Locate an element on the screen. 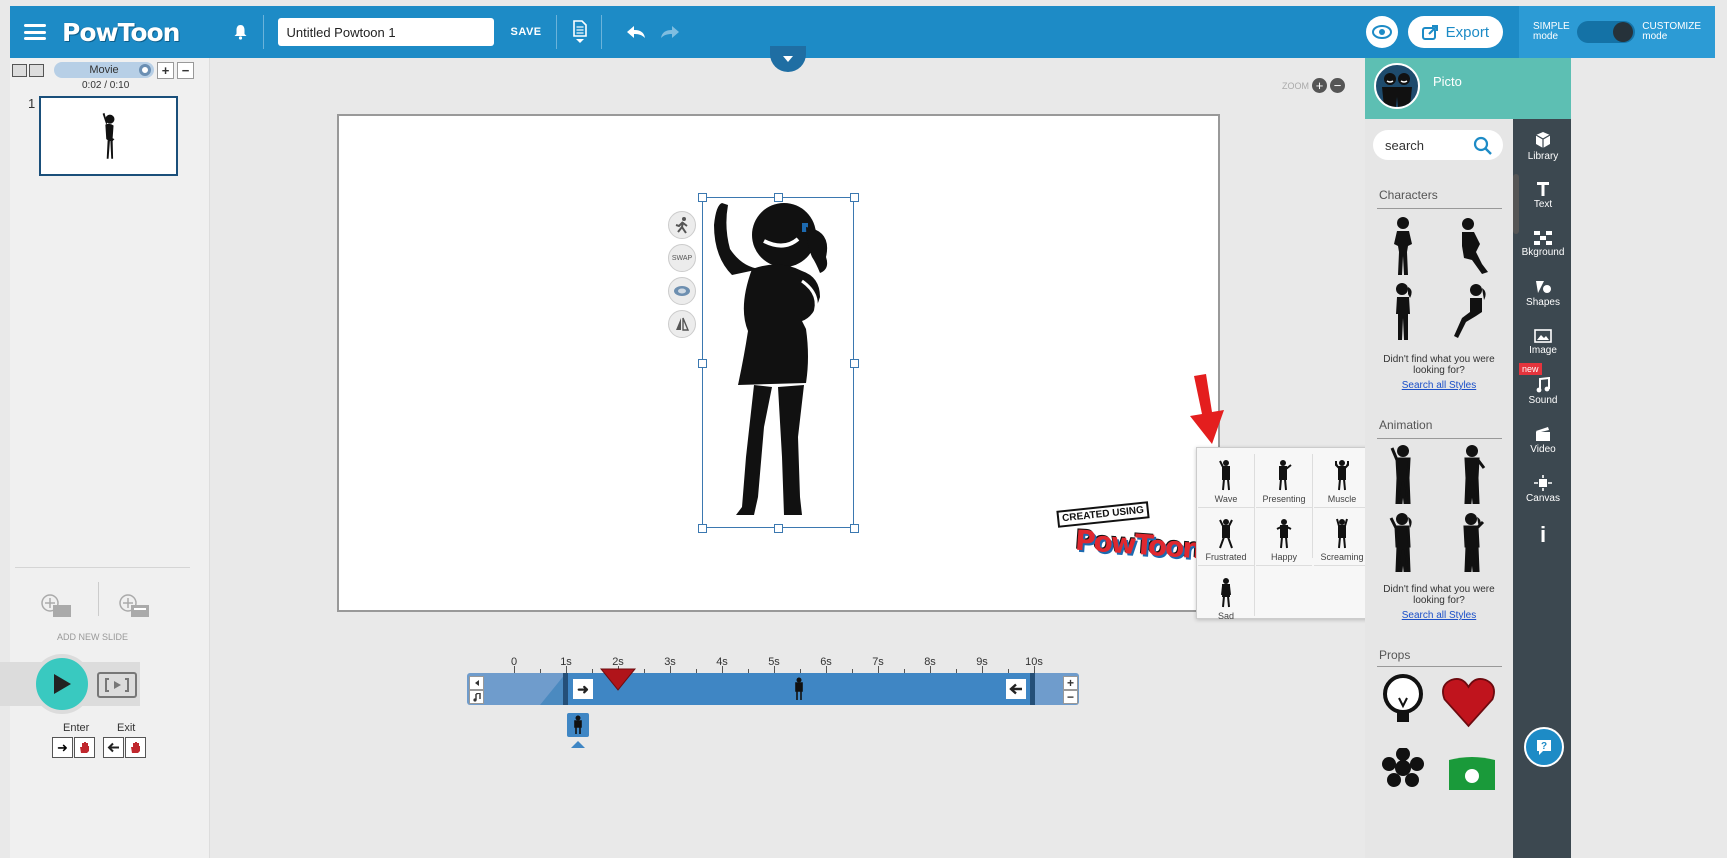  exit-hand-button is located at coordinates (135, 747).